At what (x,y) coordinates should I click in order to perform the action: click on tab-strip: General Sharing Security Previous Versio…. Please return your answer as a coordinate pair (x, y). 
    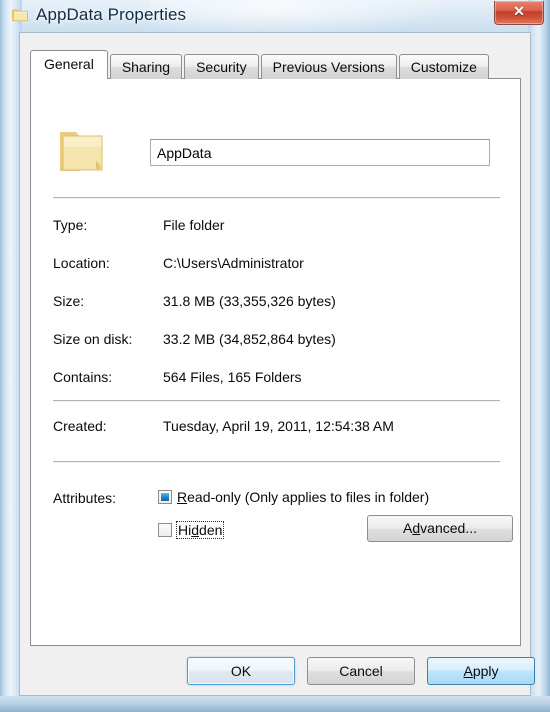
    Looking at the image, I should click on (260, 64).